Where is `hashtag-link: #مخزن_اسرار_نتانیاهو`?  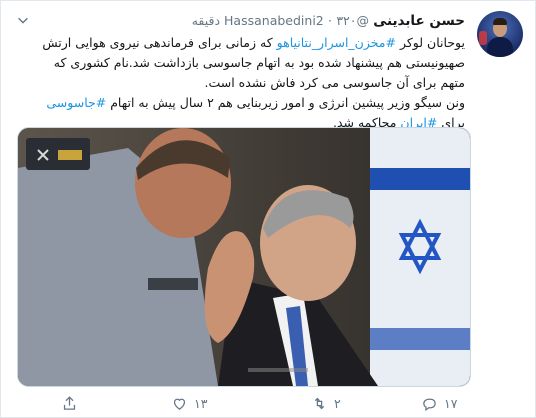 hashtag-link: #مخزن_اسرار_نتانیاهو is located at coordinates (336, 42).